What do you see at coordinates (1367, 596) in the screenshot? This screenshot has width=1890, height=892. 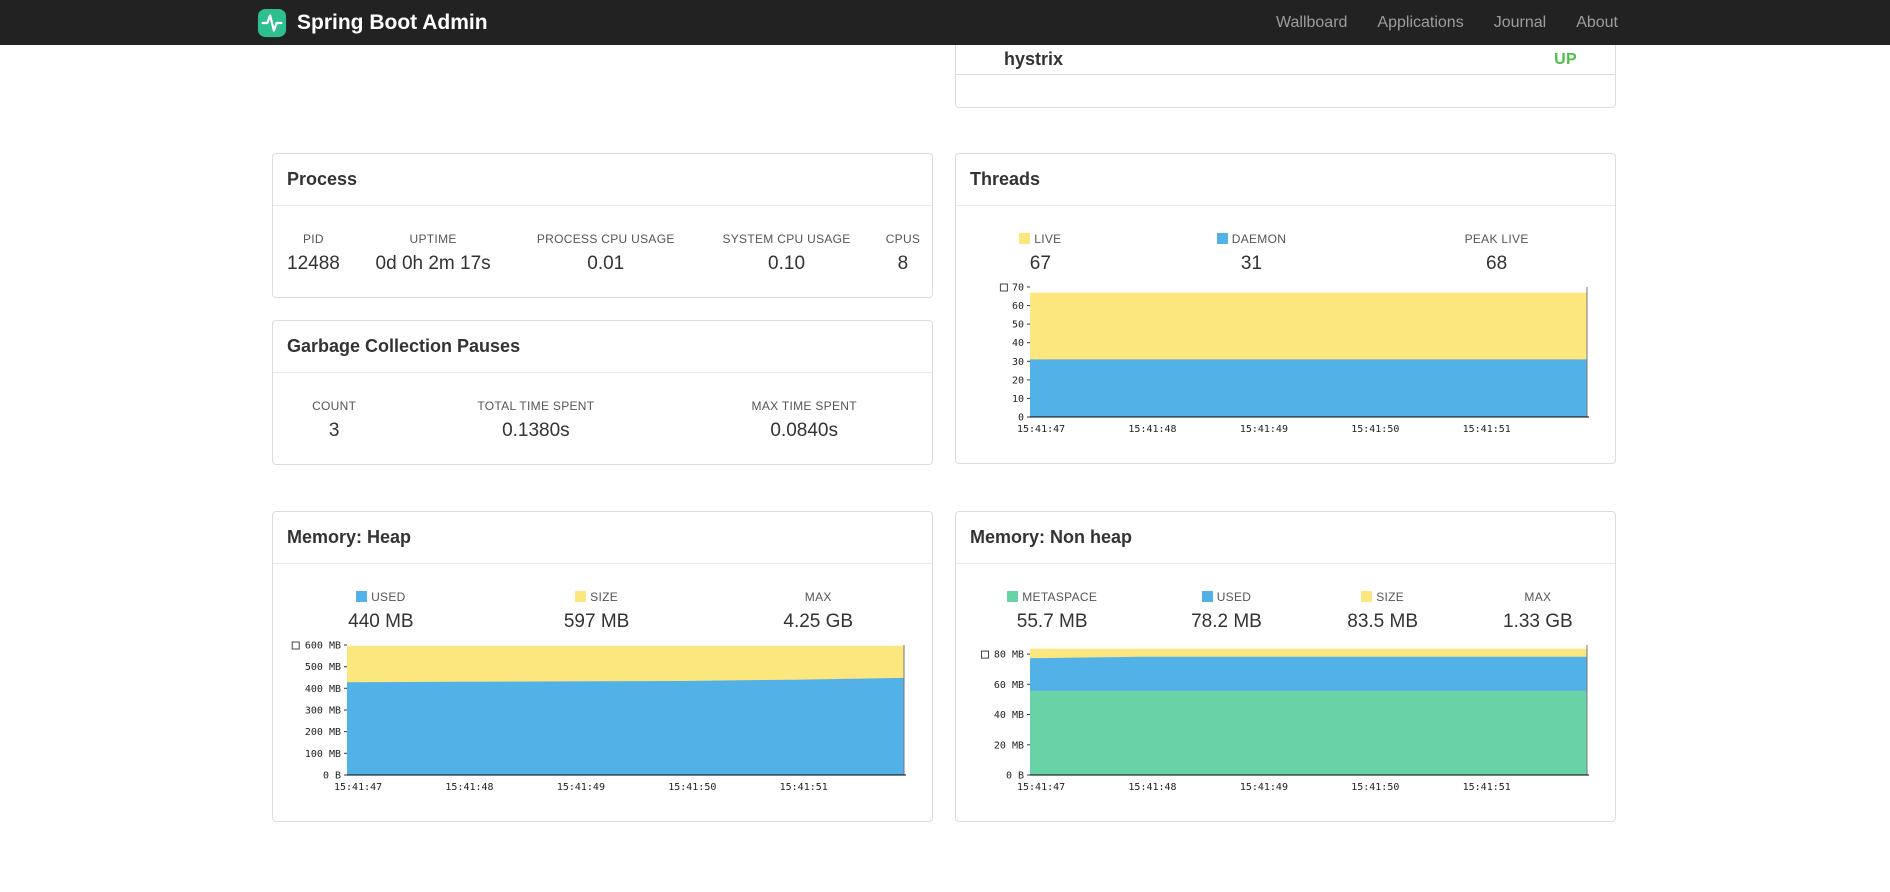 I see `nonheap-size-legend-swatch-icon` at bounding box center [1367, 596].